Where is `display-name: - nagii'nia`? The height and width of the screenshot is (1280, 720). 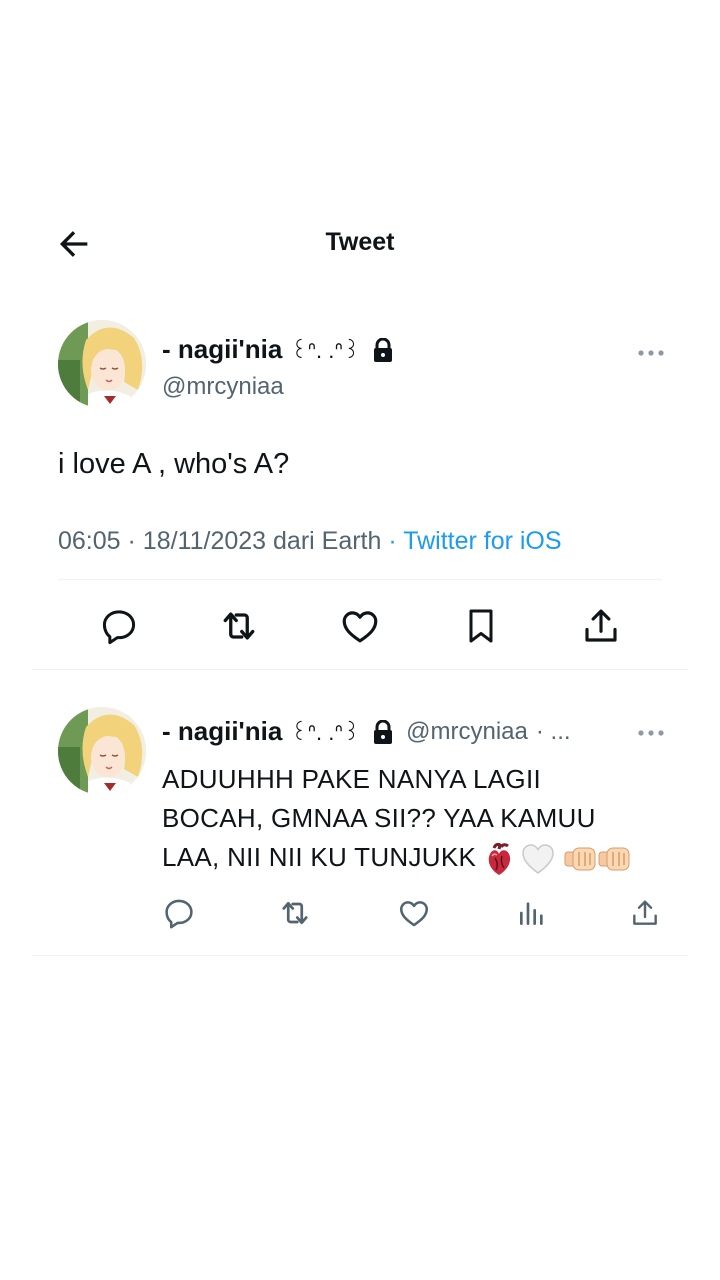
display-name: - nagii'nia is located at coordinates (222, 349).